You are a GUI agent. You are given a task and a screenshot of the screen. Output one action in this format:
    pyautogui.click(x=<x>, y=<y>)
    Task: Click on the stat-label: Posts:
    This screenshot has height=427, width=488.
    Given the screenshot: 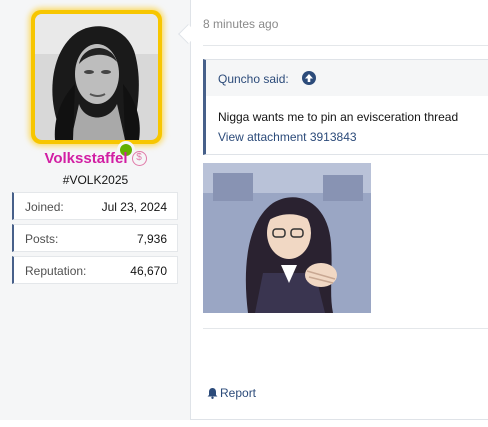 What is the action you would take?
    pyautogui.click(x=42, y=239)
    